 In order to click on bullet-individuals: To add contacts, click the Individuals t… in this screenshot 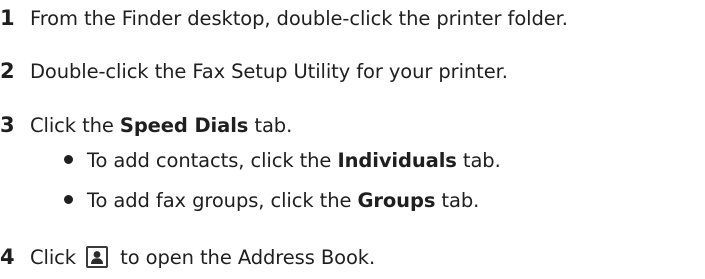, I will do `click(282, 160)`.